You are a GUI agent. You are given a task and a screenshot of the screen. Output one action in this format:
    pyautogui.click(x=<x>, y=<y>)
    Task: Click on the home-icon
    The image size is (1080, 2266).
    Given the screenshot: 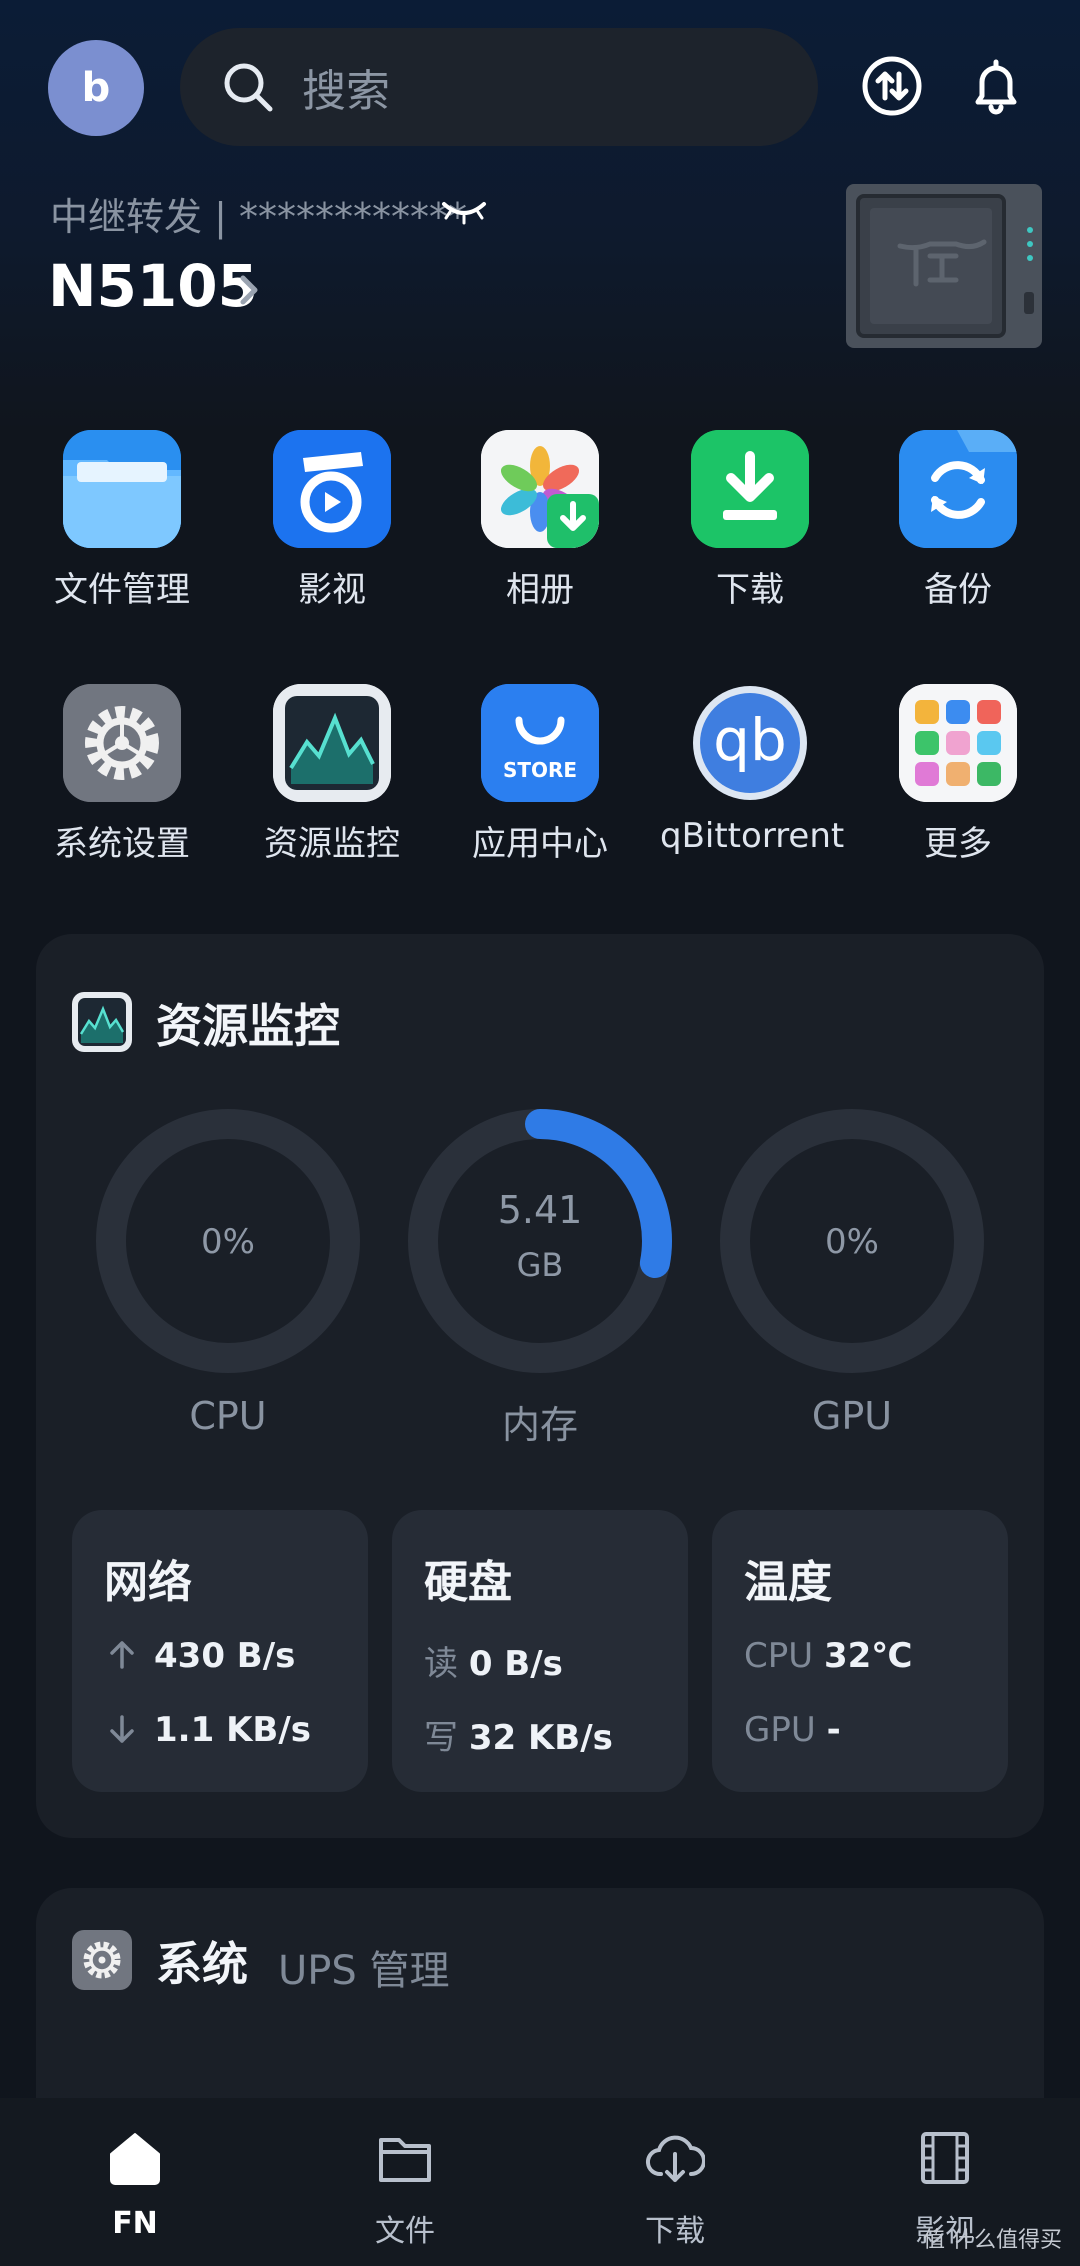 What is the action you would take?
    pyautogui.click(x=135, y=2159)
    